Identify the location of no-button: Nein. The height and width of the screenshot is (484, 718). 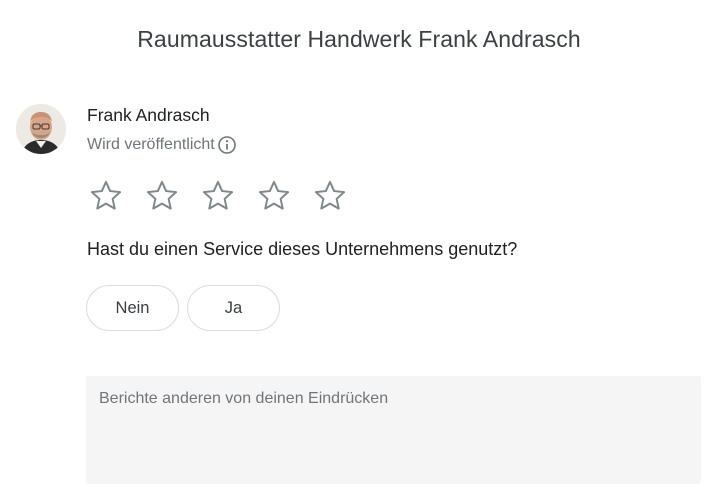
(132, 308).